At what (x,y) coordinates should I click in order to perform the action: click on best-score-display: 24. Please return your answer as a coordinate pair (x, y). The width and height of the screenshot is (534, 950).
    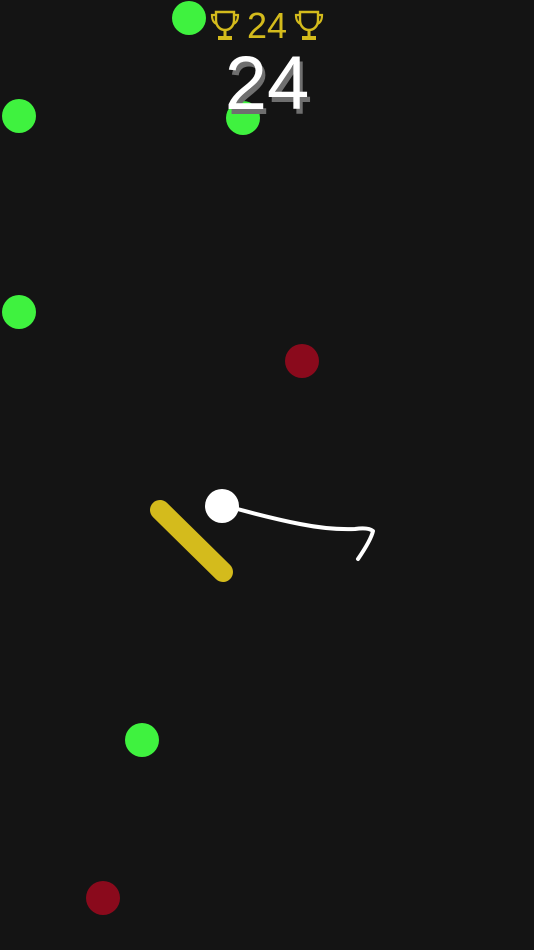
    Looking at the image, I should click on (267, 26).